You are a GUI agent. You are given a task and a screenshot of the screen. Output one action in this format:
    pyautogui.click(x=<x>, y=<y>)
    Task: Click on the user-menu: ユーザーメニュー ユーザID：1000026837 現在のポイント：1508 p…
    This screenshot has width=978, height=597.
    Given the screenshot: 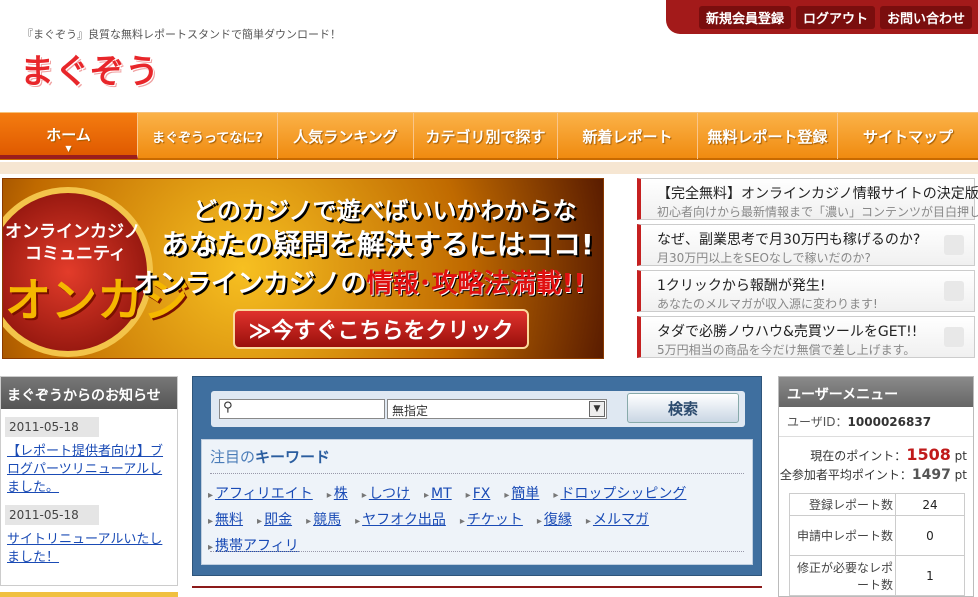 What is the action you would take?
    pyautogui.click(x=876, y=486)
    